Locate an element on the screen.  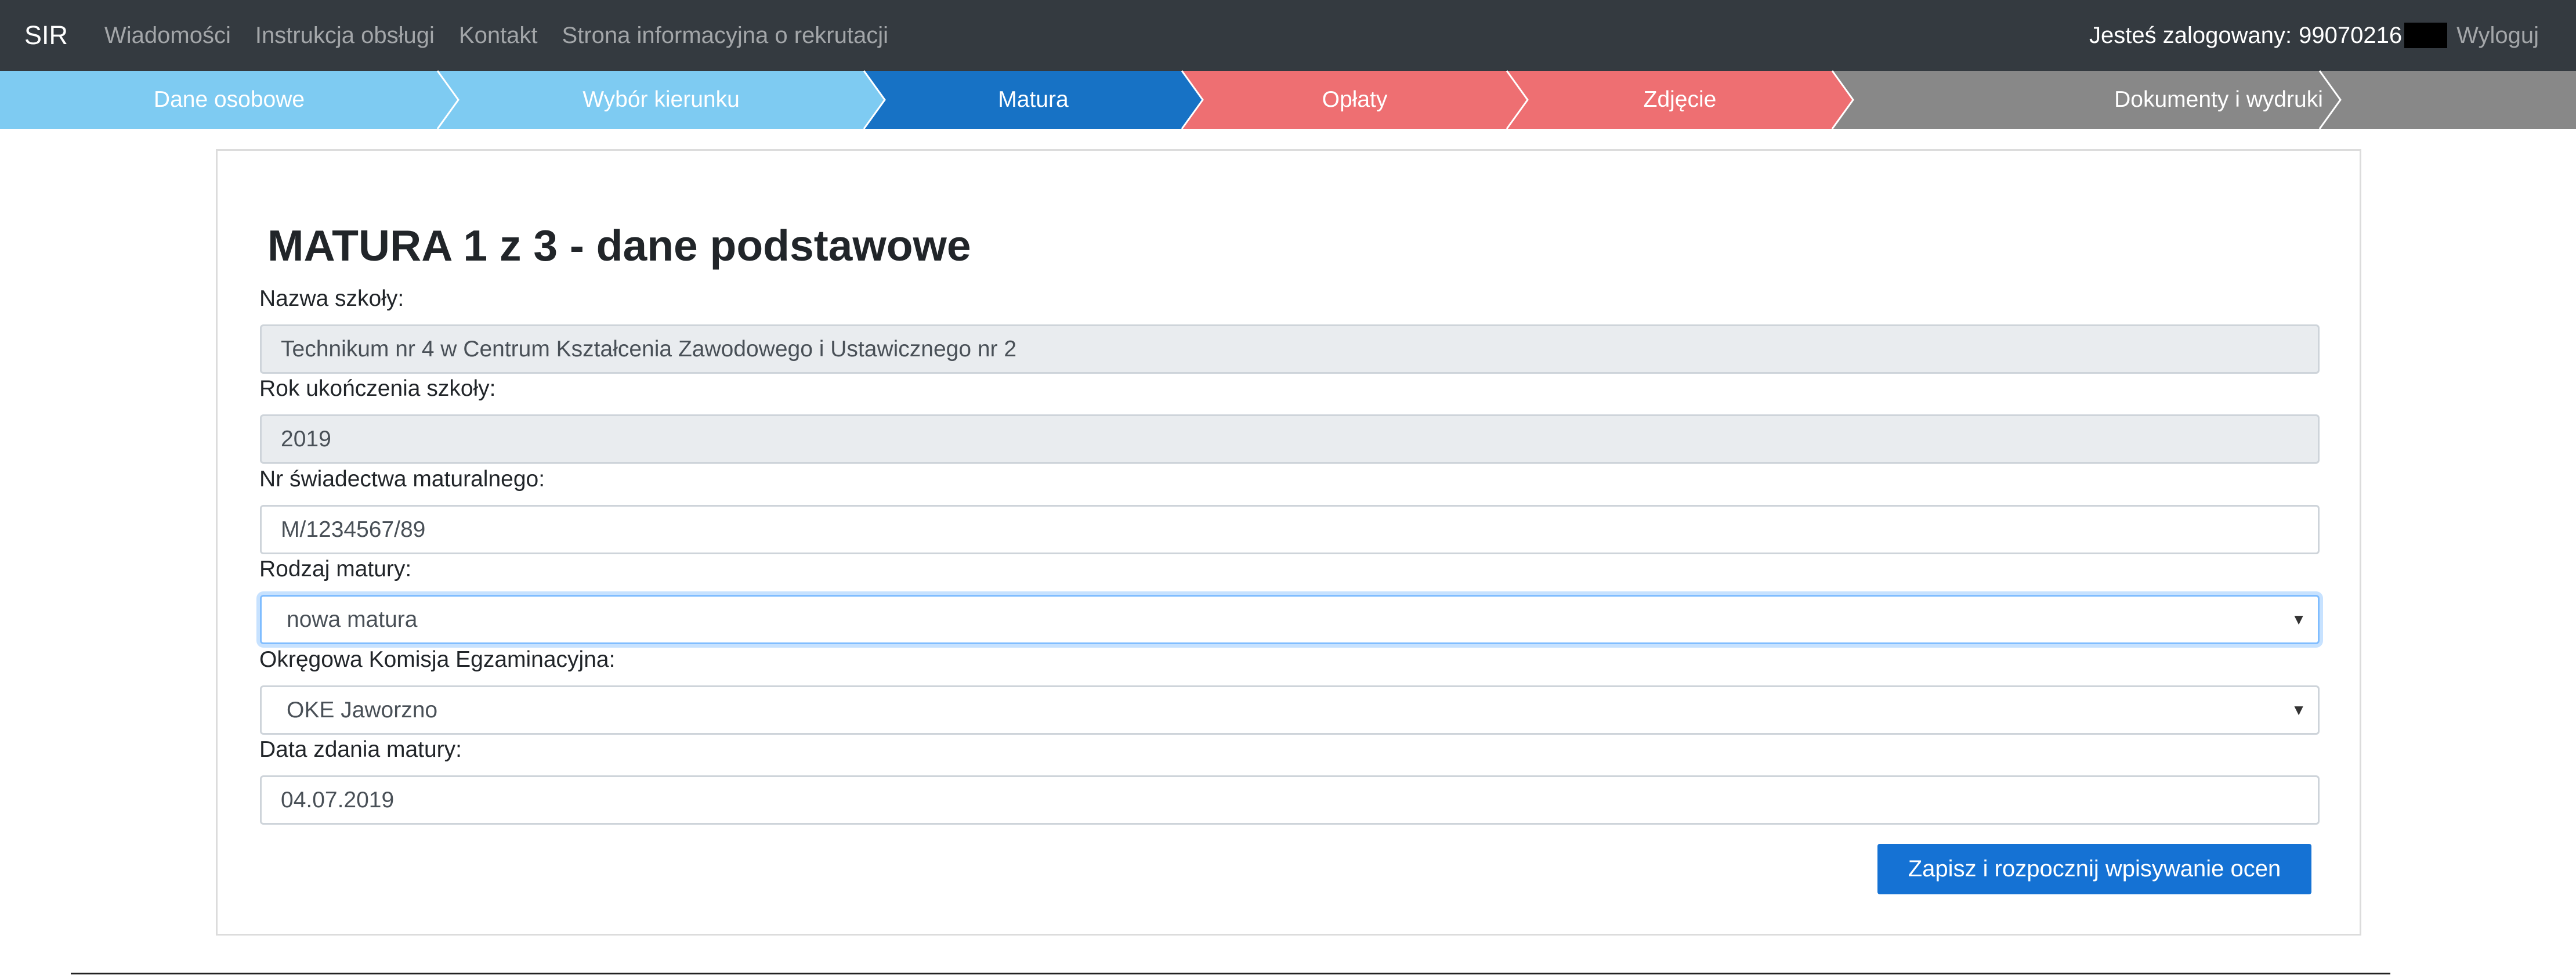
exam-commission-value: OKE Jaworzno is located at coordinates (362, 711).